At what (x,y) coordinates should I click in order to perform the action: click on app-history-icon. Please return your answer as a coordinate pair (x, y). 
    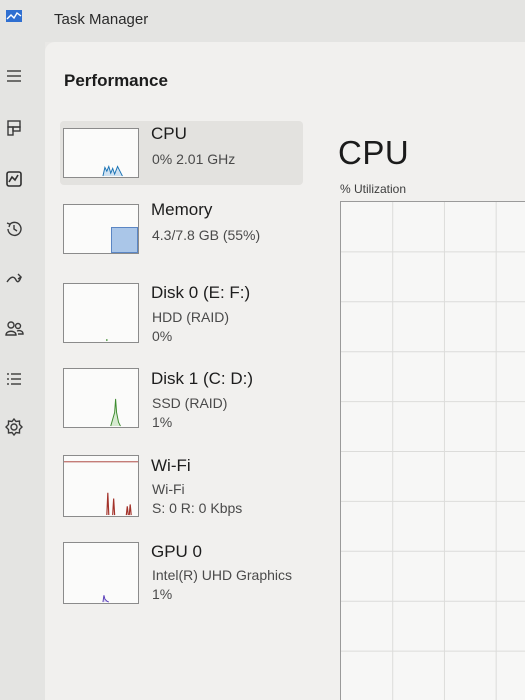
    Looking at the image, I should click on (14, 229).